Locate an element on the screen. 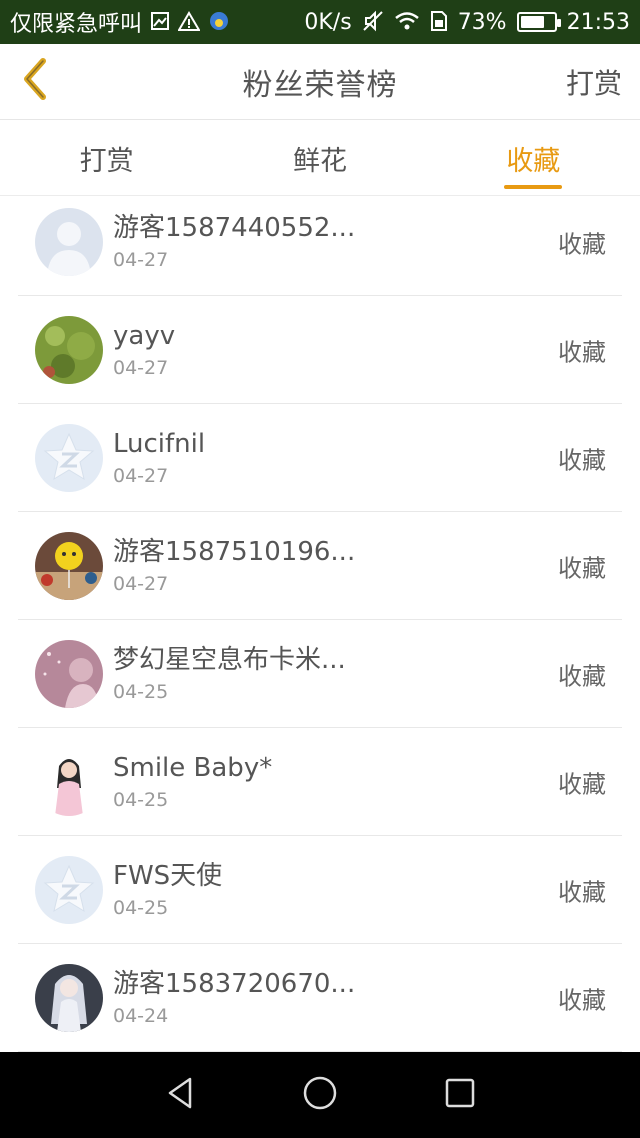  user-name: Smile Baby* is located at coordinates (193, 767).